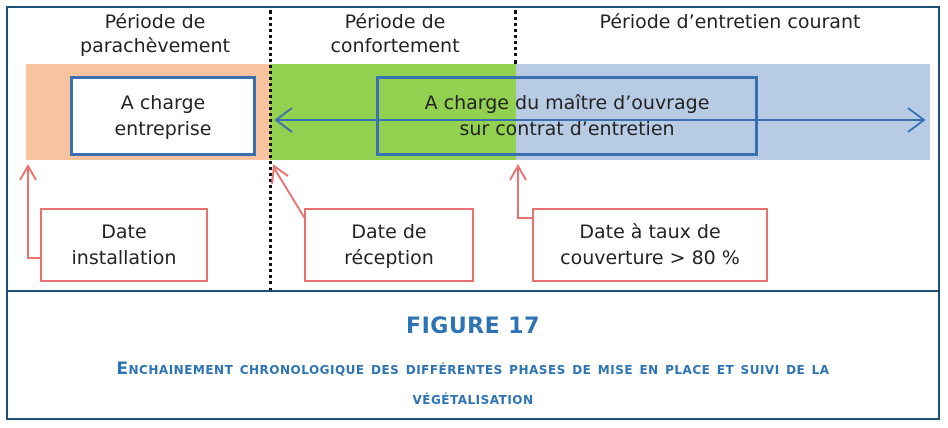 The width and height of the screenshot is (948, 428). I want to click on maitre-ouvrage-line1: A charge du maître d’ouvrage, so click(567, 103).